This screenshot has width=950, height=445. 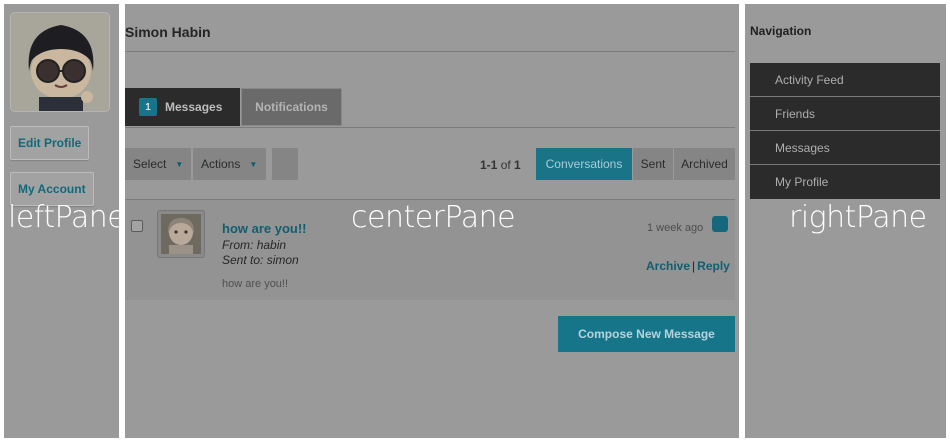 I want to click on pagination-count: 1-1 of 1, so click(x=500, y=165).